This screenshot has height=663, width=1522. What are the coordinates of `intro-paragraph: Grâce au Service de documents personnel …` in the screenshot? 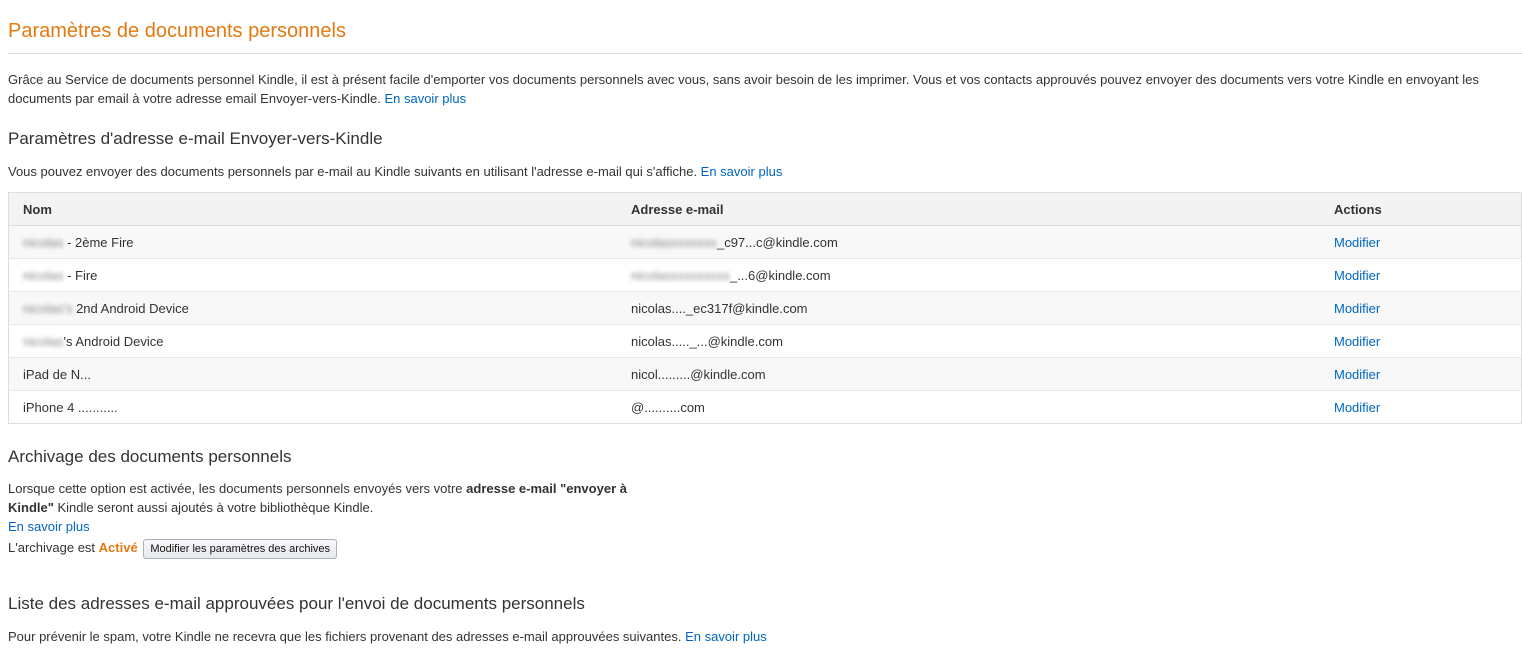 It's located at (758, 89).